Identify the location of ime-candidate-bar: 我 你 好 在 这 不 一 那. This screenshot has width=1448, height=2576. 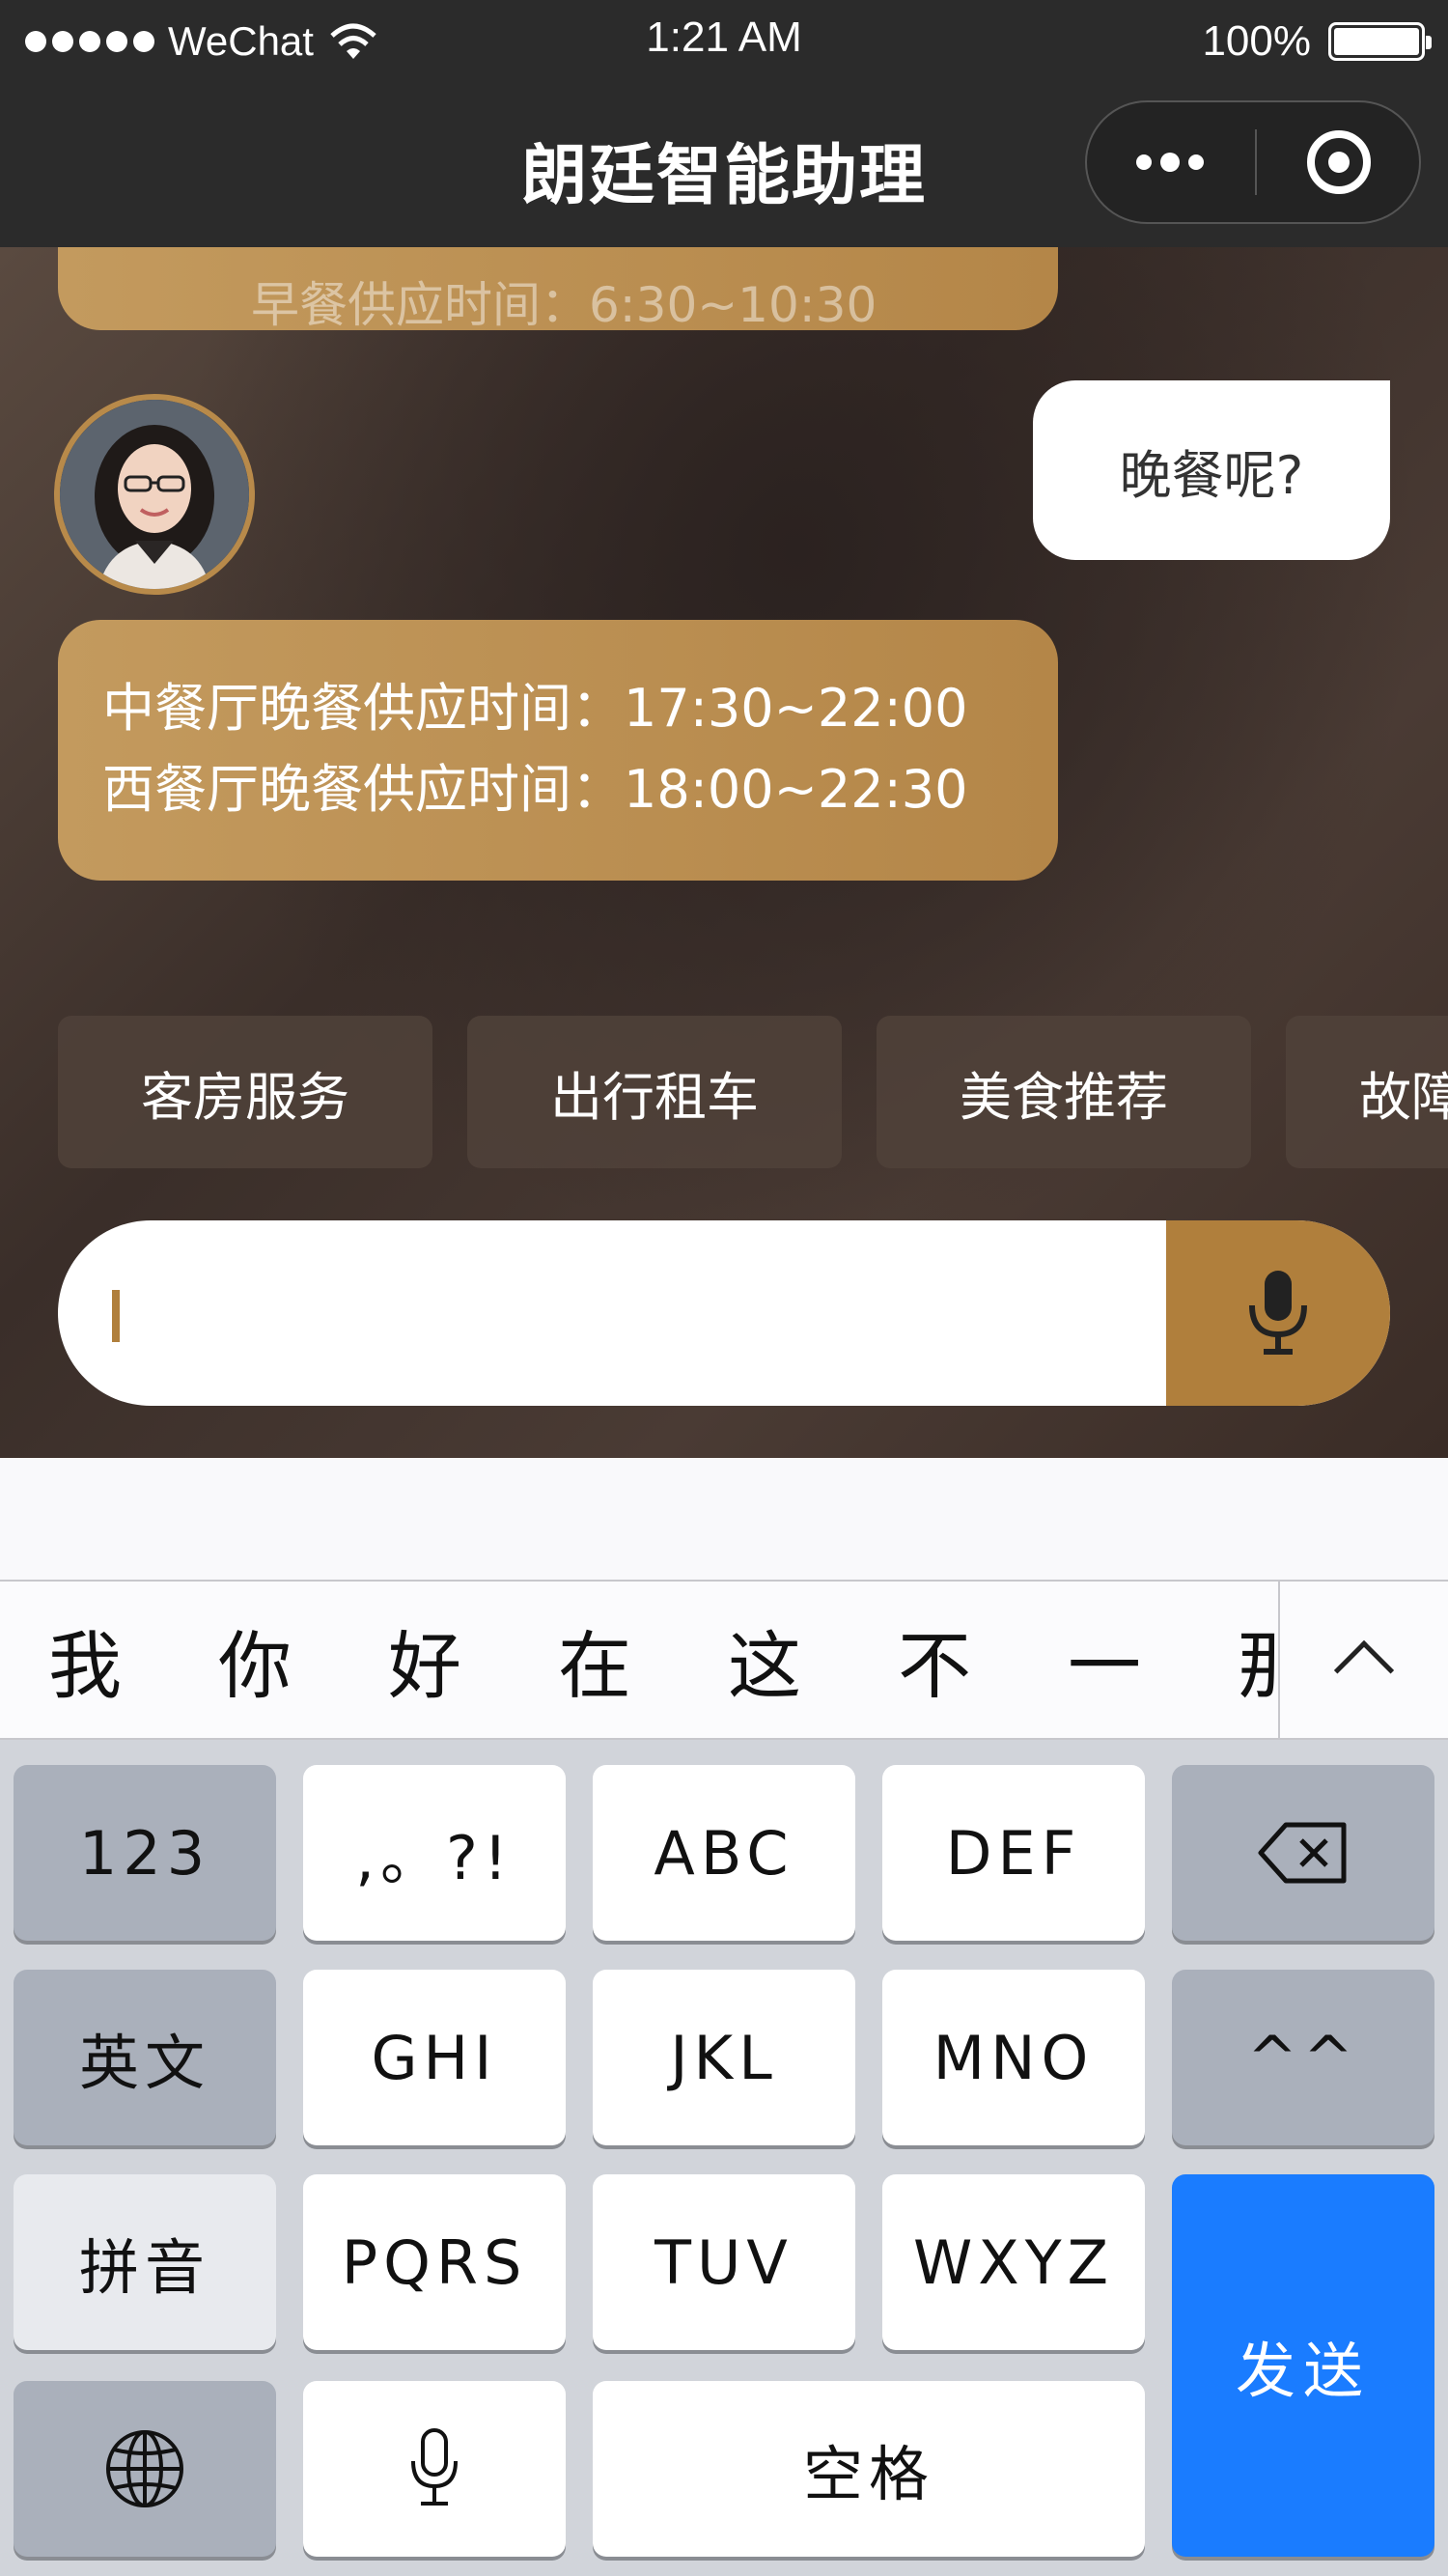
(724, 1660).